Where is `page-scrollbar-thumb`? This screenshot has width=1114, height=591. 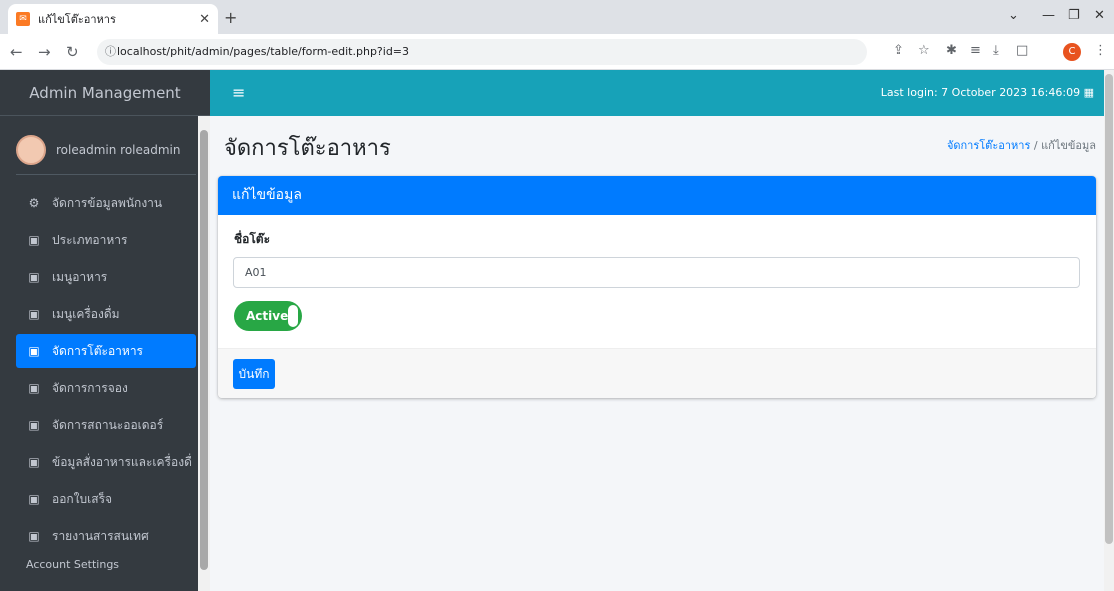
page-scrollbar-thumb is located at coordinates (1109, 309).